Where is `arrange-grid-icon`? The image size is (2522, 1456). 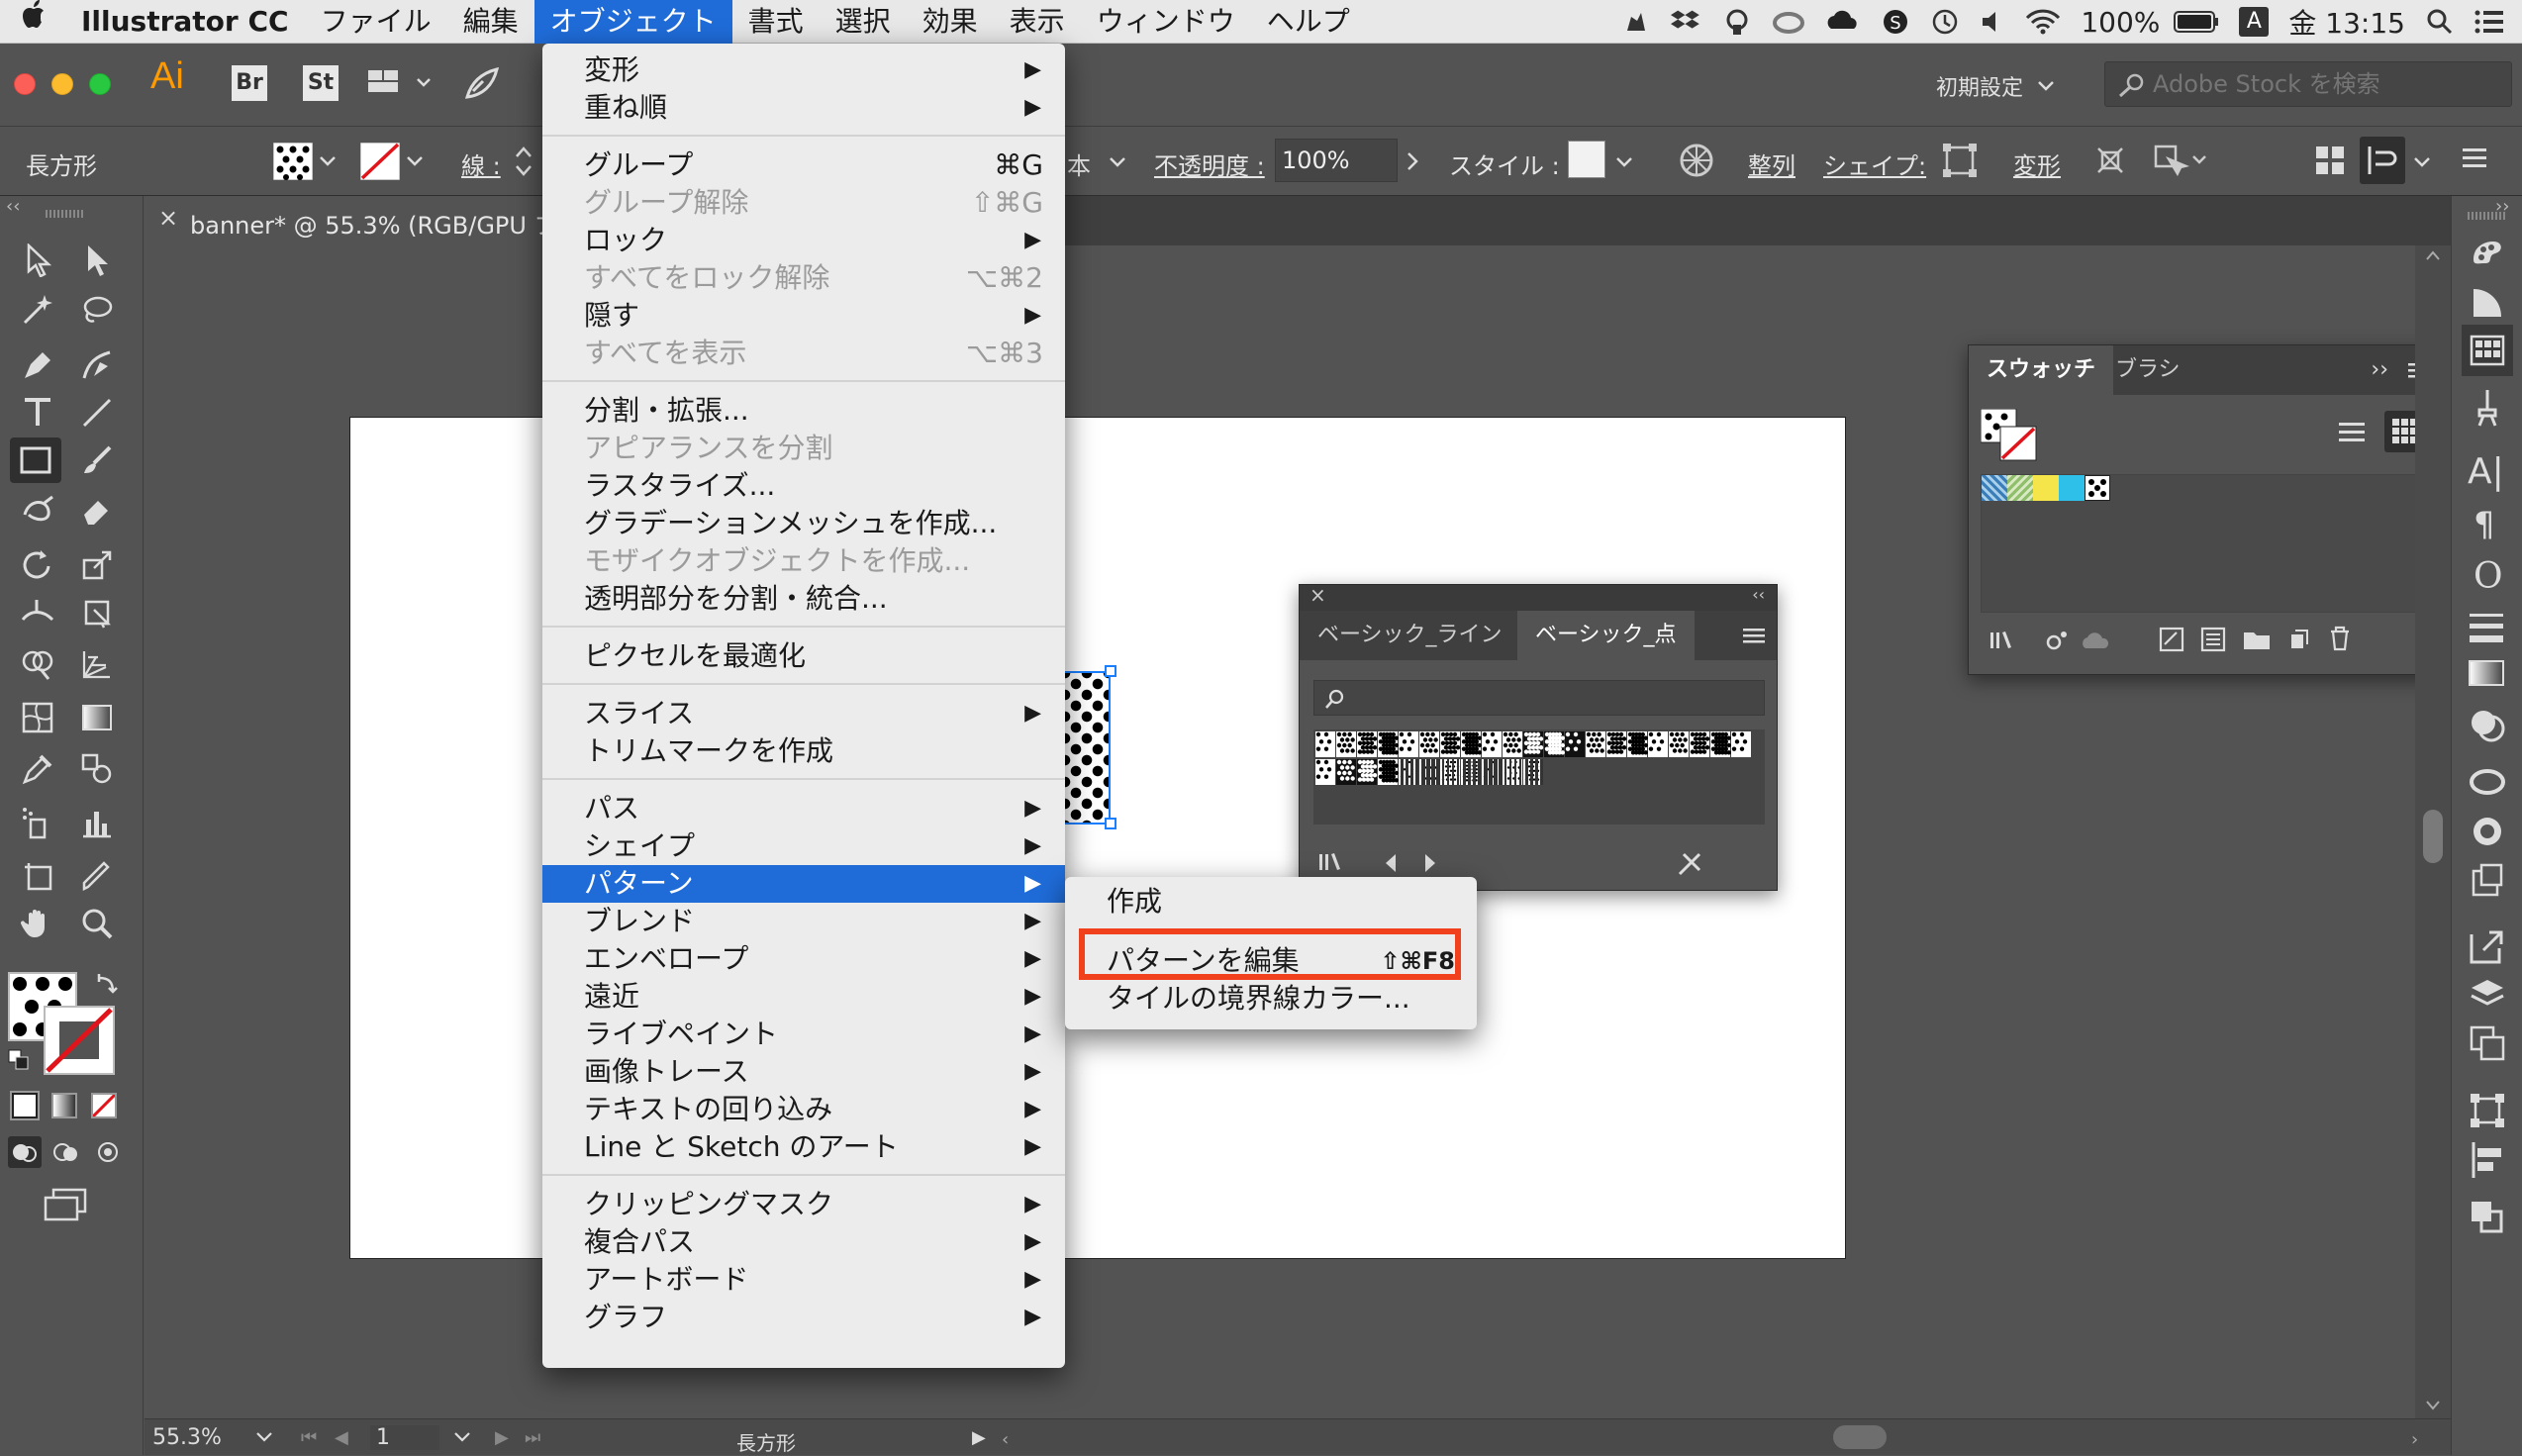
arrange-grid-icon is located at coordinates (2331, 160).